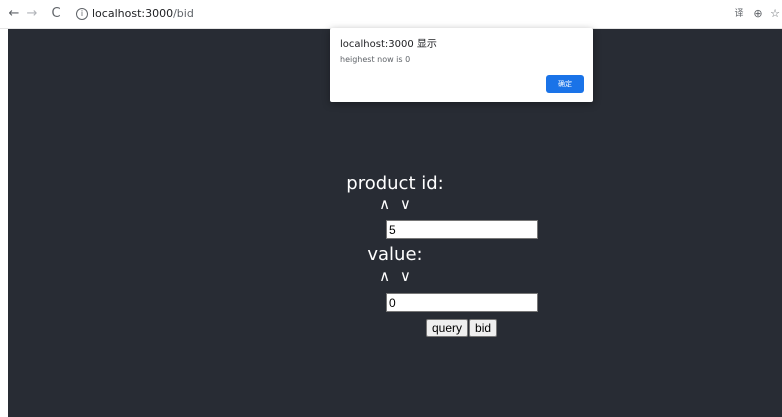  I want to click on action-buttons: query bid, so click(462, 328).